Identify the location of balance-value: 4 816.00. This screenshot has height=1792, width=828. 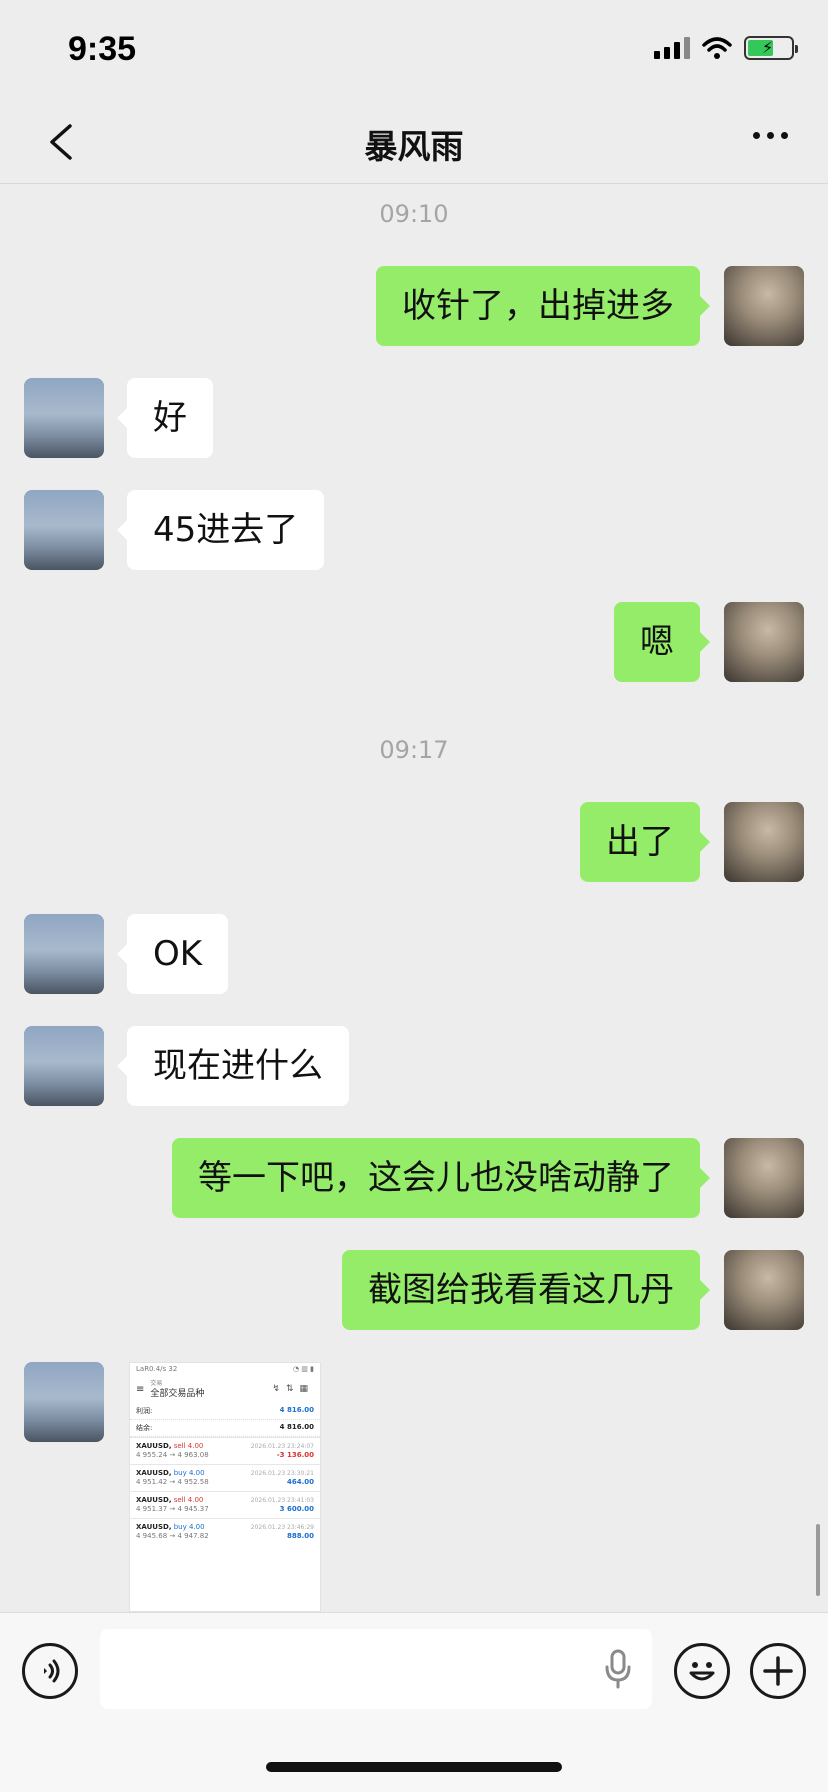
(296, 1427).